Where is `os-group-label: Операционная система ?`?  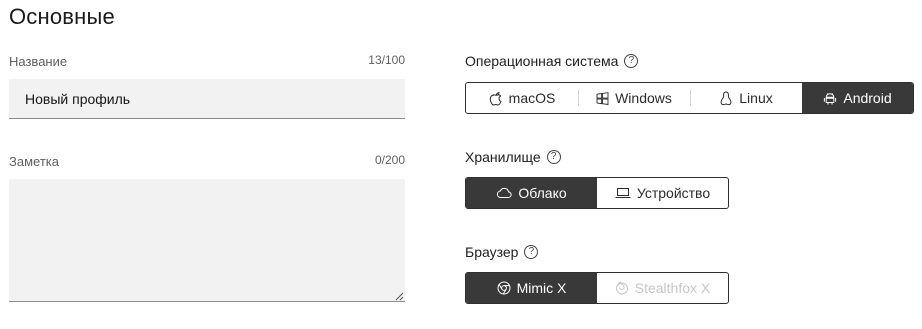
os-group-label: Операционная система ? is located at coordinates (552, 61).